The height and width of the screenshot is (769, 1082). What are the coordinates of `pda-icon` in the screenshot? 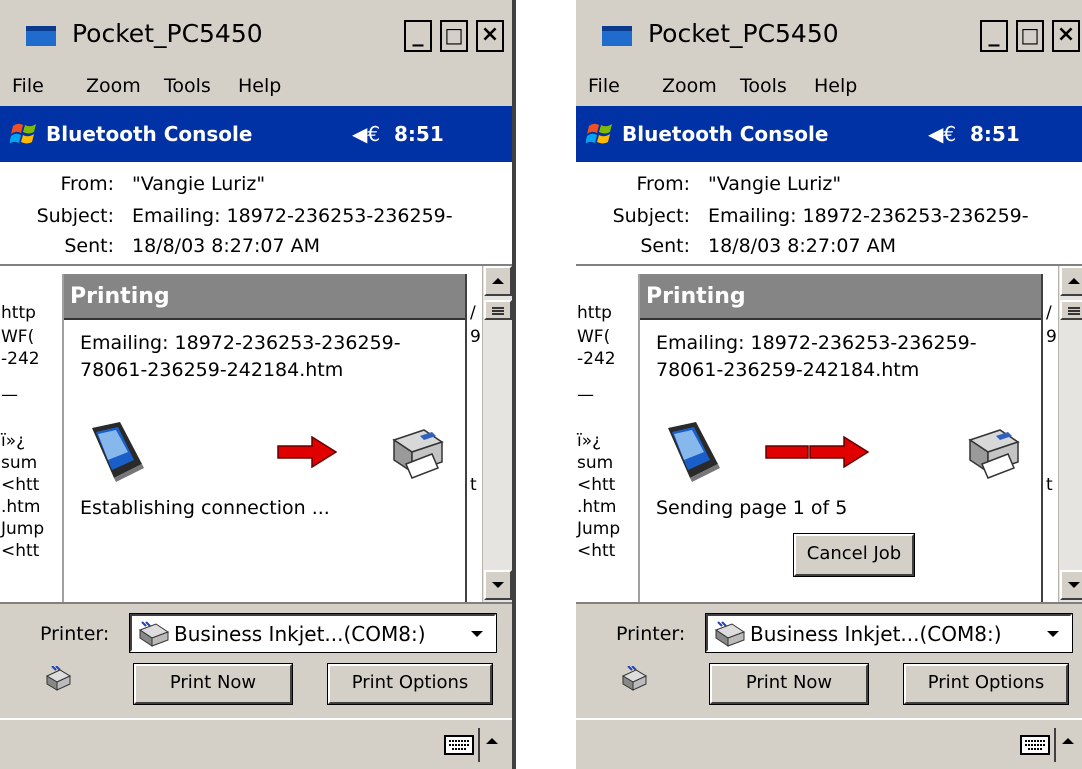 It's located at (694, 452).